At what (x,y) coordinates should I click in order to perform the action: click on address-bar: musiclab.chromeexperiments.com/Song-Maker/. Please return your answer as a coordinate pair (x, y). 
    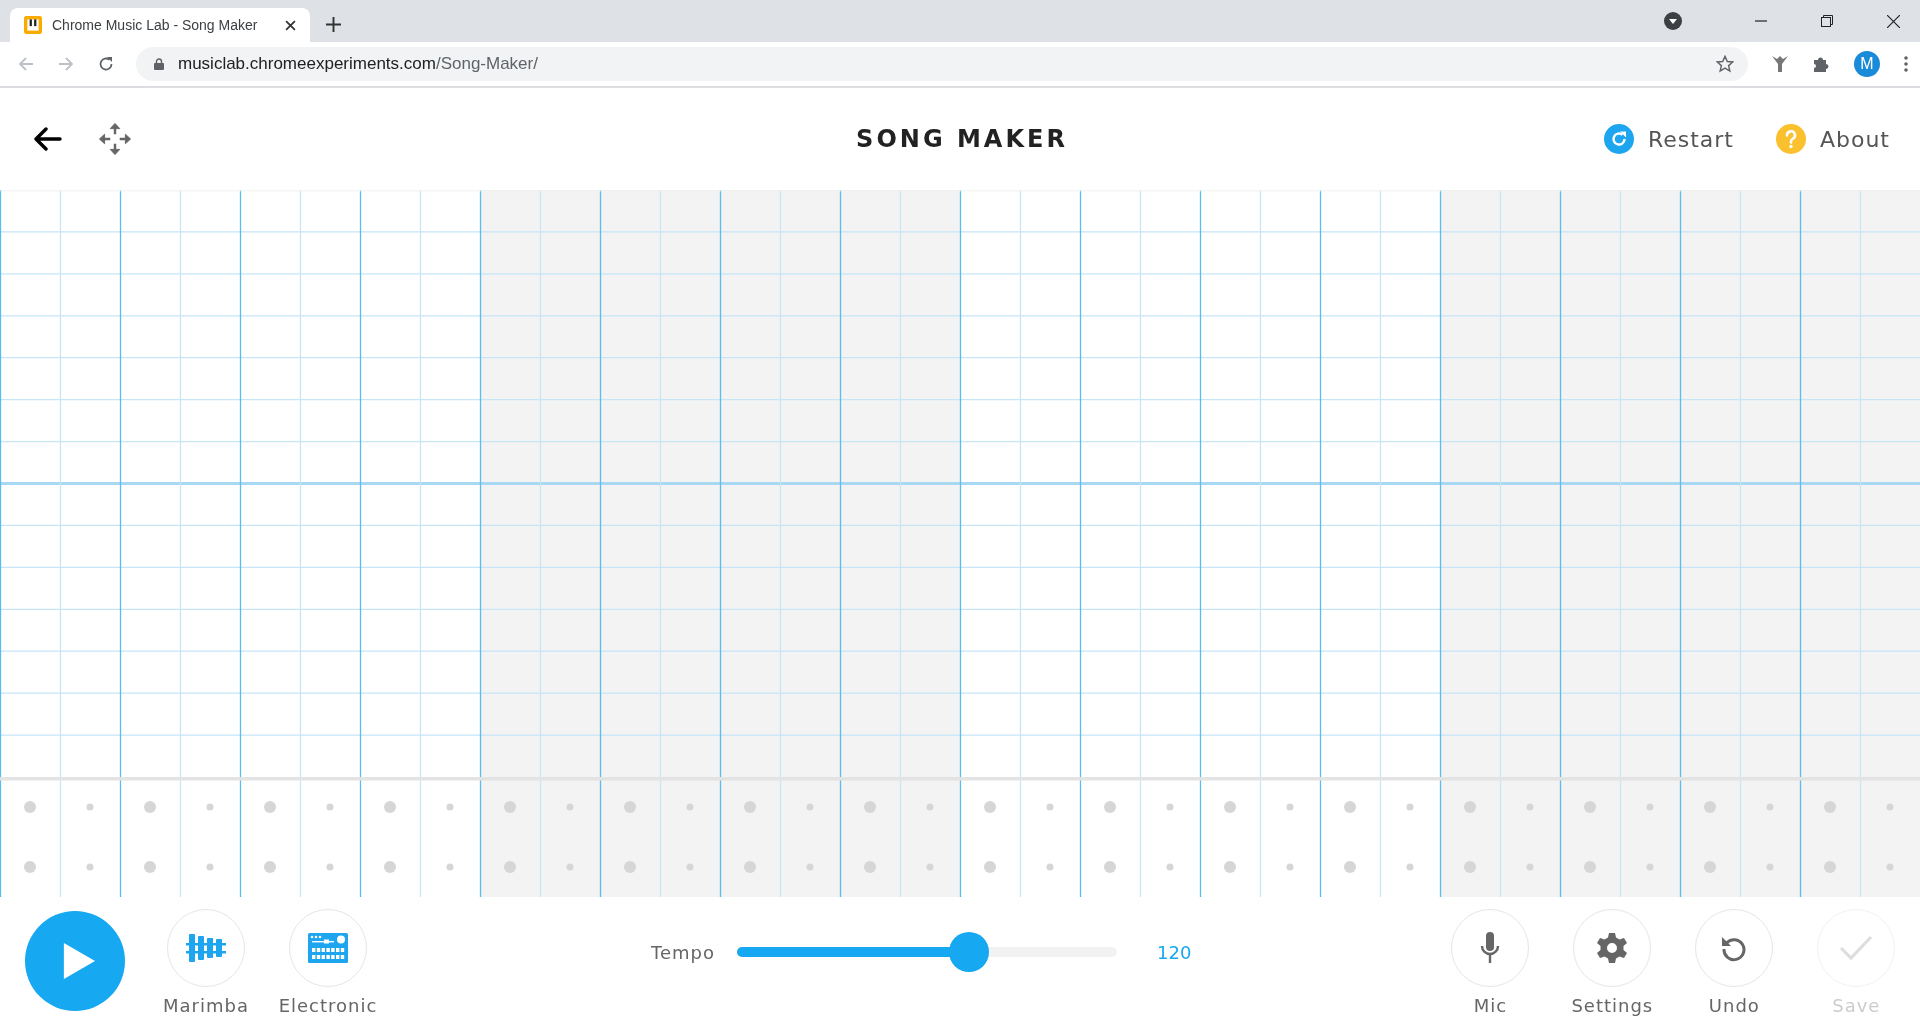
    Looking at the image, I should click on (942, 64).